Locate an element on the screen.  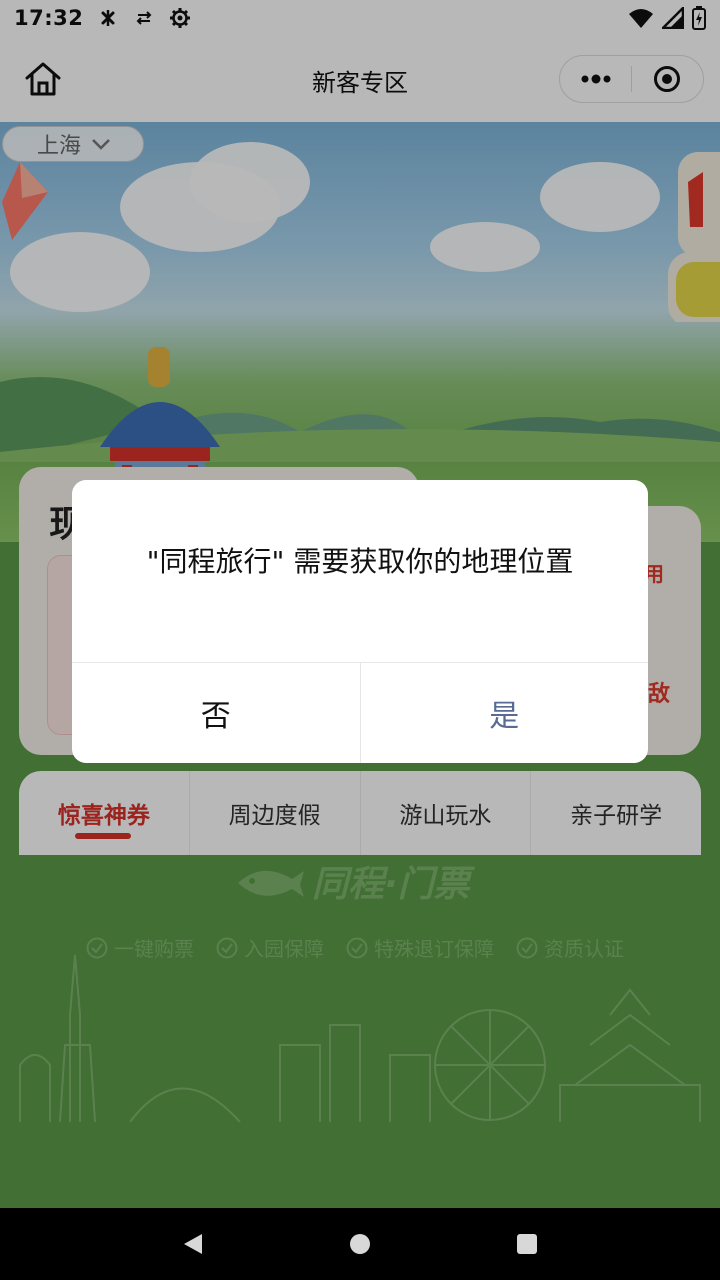
dialog-message: "同程旅行" 需要获取你的地理位置 is located at coordinates (360, 561).